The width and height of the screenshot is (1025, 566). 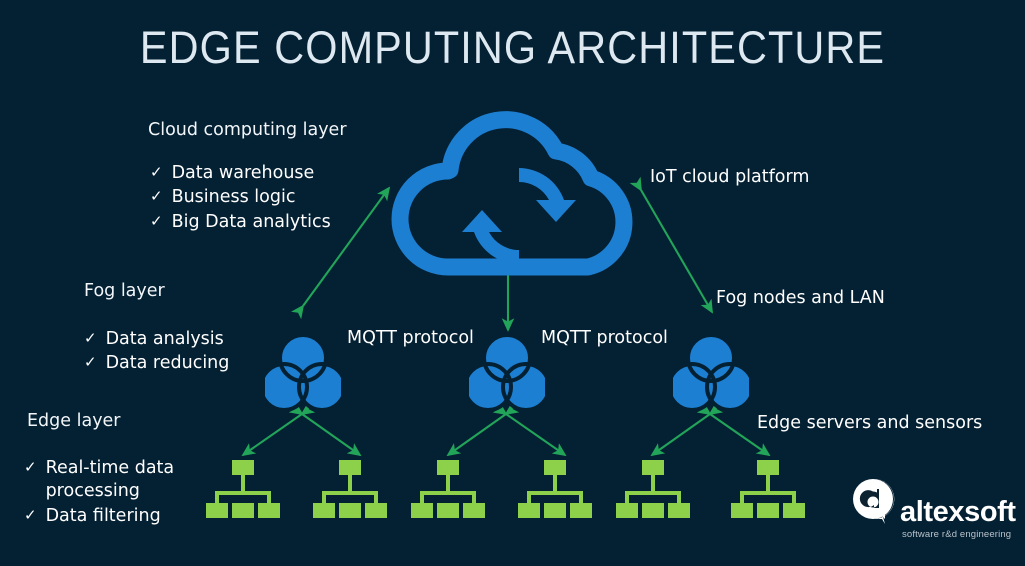 I want to click on list-item: ✓ Business logic, so click(x=240, y=197).